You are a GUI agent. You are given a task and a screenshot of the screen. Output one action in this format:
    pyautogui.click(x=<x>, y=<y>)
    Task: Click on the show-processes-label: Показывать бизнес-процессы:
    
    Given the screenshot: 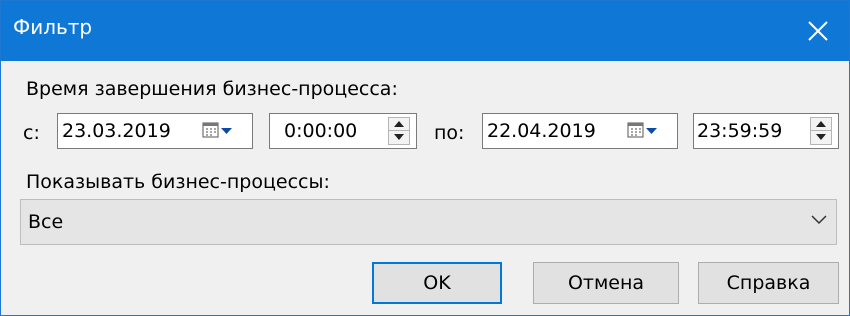 What is the action you would take?
    pyautogui.click(x=178, y=182)
    